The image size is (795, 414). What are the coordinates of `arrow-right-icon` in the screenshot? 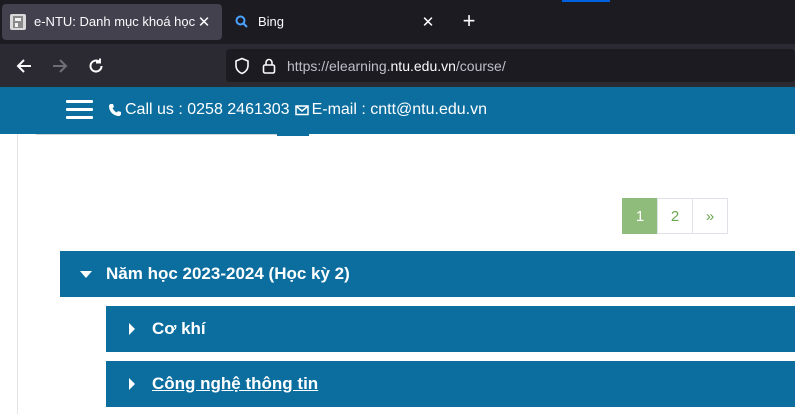 It's located at (60, 66).